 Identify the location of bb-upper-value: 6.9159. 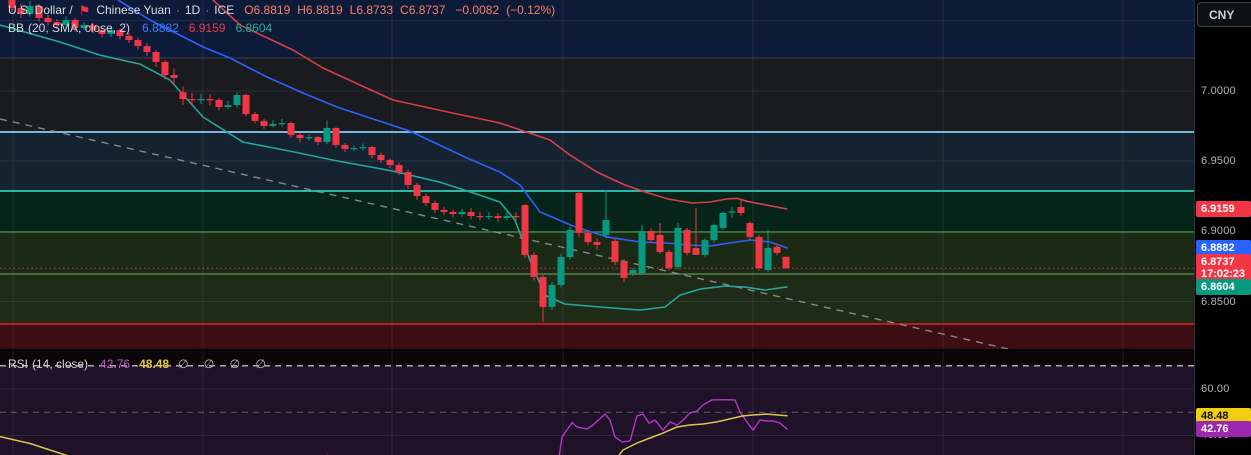
(207, 28).